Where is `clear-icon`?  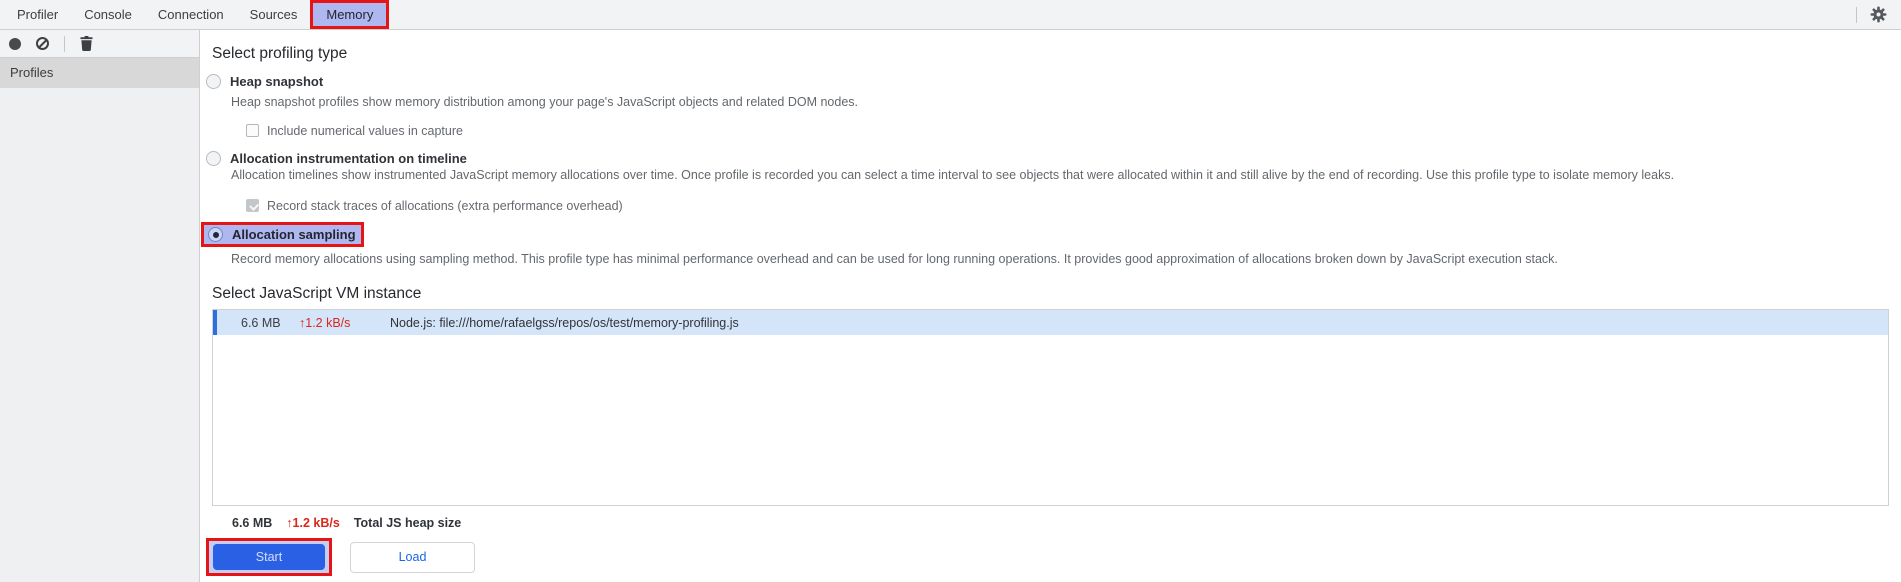 clear-icon is located at coordinates (42, 43).